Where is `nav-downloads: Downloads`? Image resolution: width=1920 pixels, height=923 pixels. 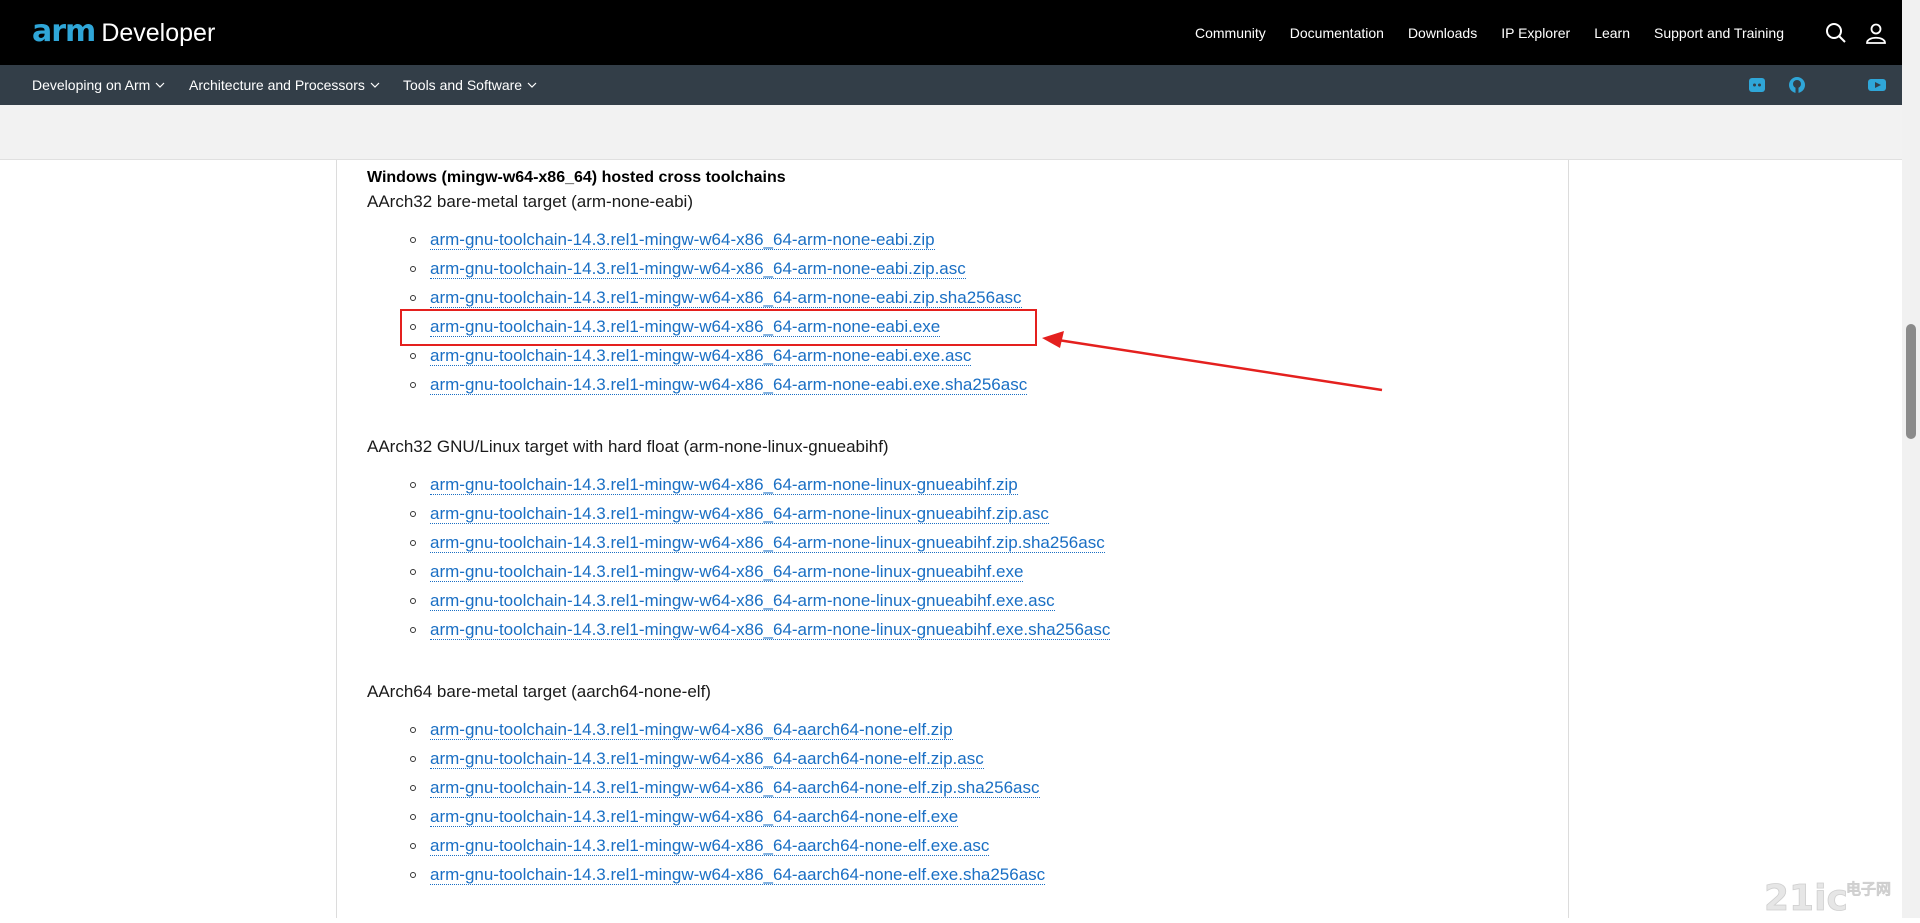
nav-downloads: Downloads is located at coordinates (1442, 33).